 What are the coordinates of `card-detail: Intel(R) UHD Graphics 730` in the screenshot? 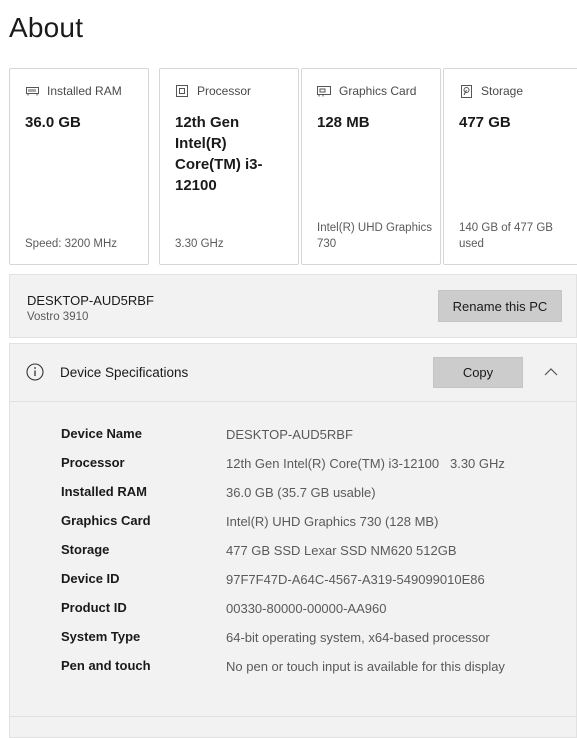 It's located at (375, 236).